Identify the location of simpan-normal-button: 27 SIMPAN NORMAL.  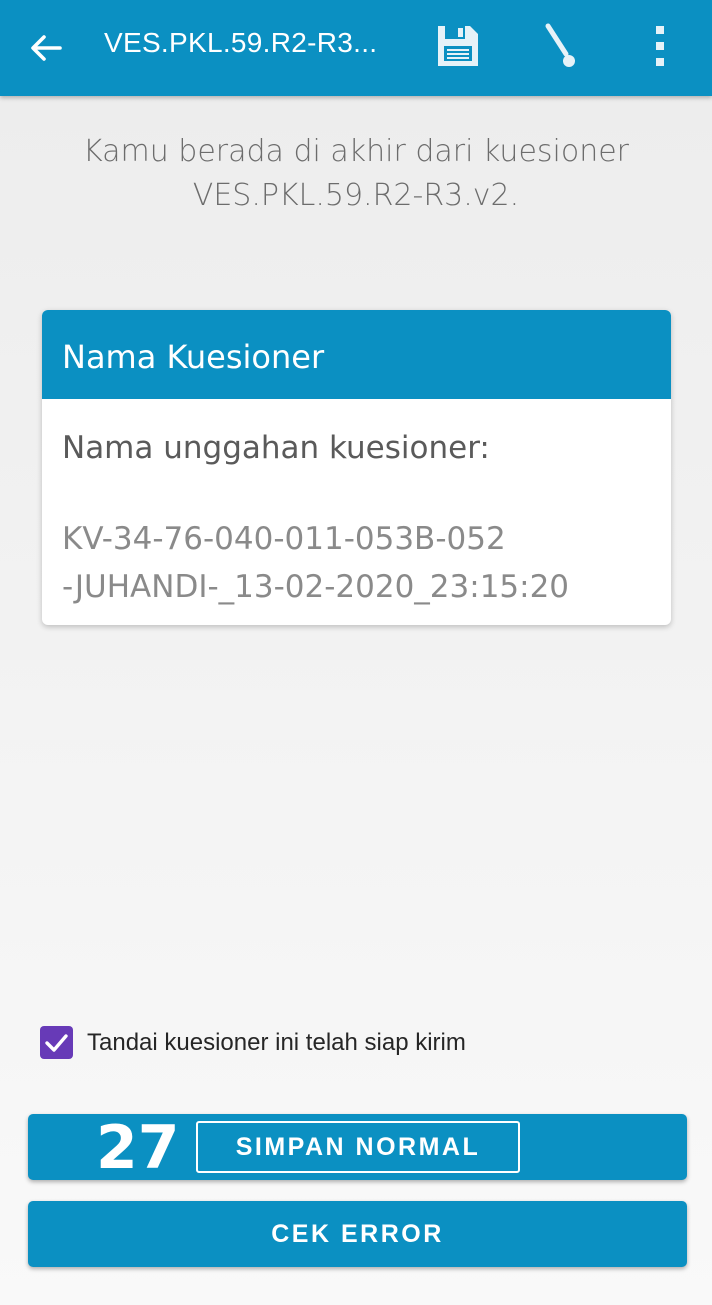
(357, 1147).